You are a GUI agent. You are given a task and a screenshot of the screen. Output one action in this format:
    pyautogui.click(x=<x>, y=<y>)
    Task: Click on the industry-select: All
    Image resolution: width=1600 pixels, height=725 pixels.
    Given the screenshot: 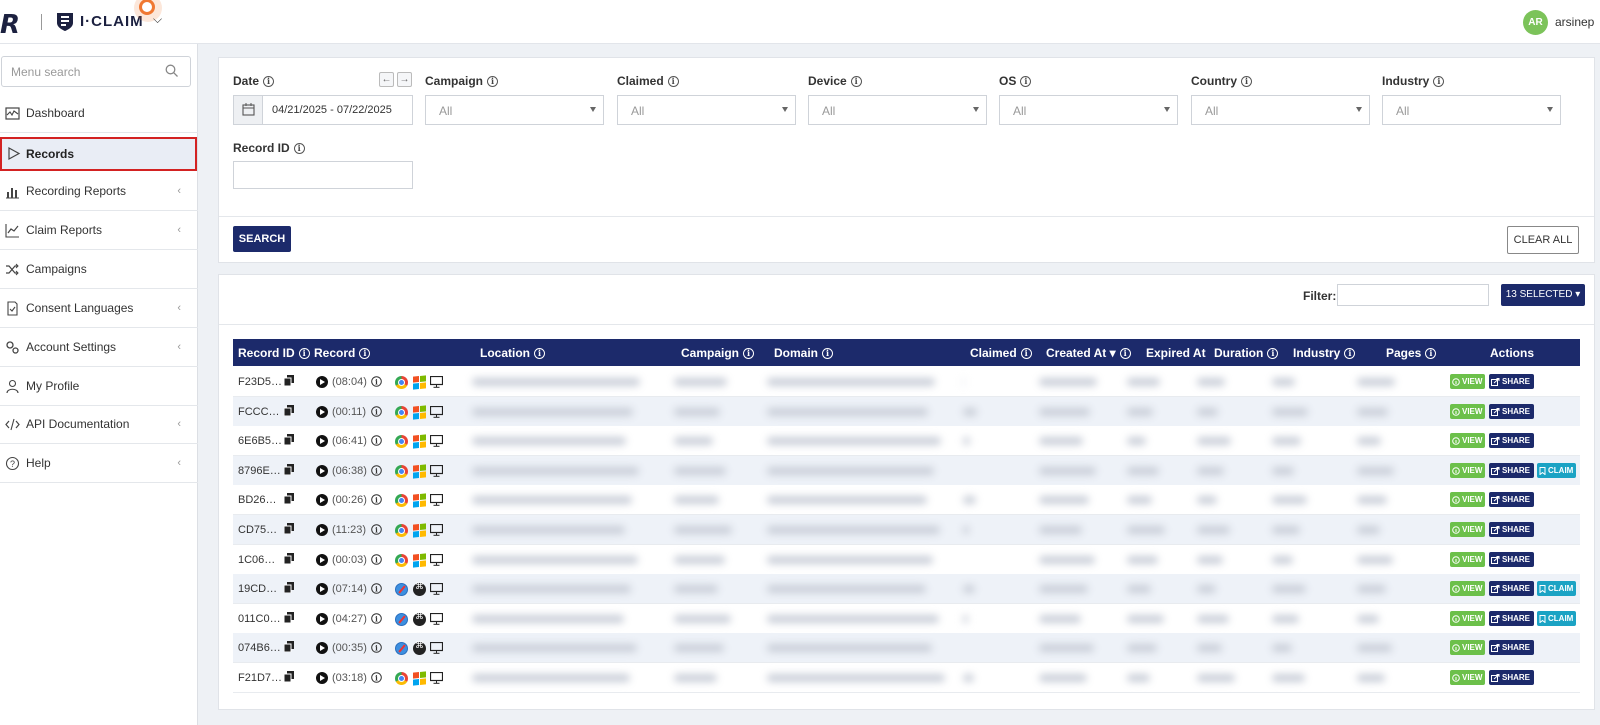 What is the action you would take?
    pyautogui.click(x=1471, y=110)
    